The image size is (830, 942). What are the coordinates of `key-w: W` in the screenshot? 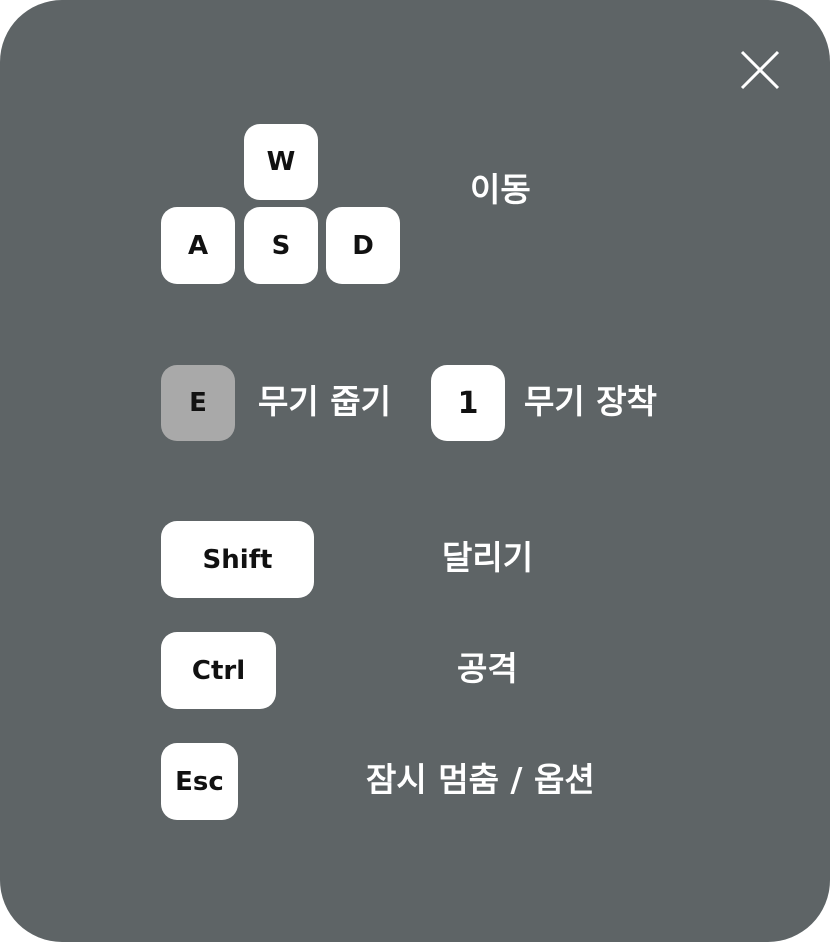 It's located at (281, 162).